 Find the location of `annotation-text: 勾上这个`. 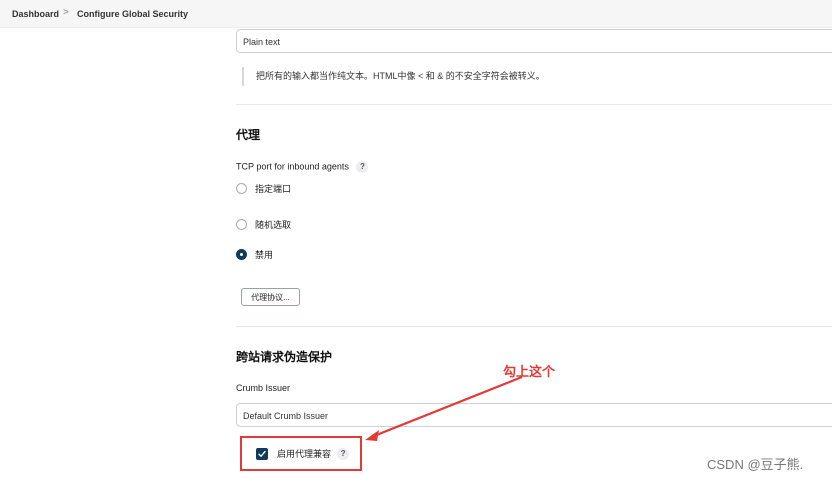

annotation-text: 勾上这个 is located at coordinates (529, 371).